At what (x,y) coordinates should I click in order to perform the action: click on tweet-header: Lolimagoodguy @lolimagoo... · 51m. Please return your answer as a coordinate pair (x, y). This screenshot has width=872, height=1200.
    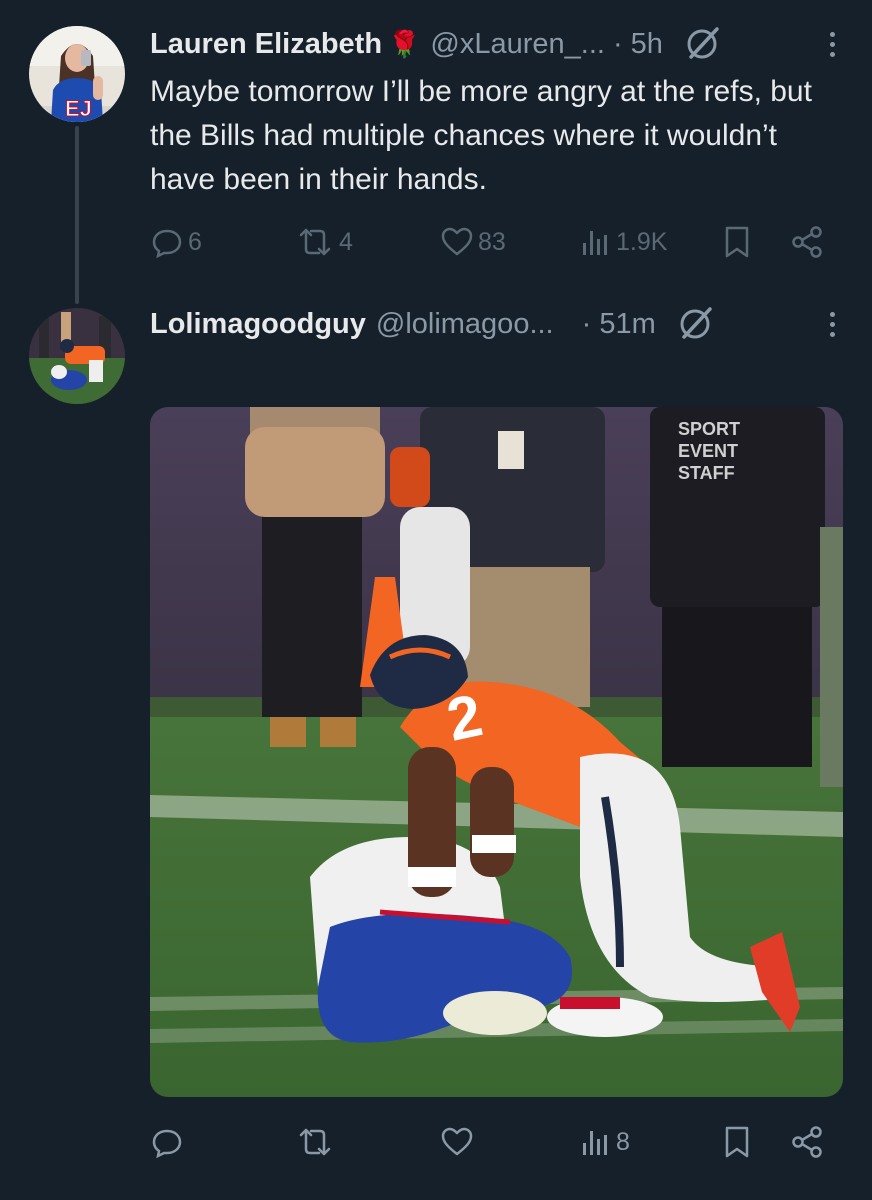
    Looking at the image, I should click on (496, 324).